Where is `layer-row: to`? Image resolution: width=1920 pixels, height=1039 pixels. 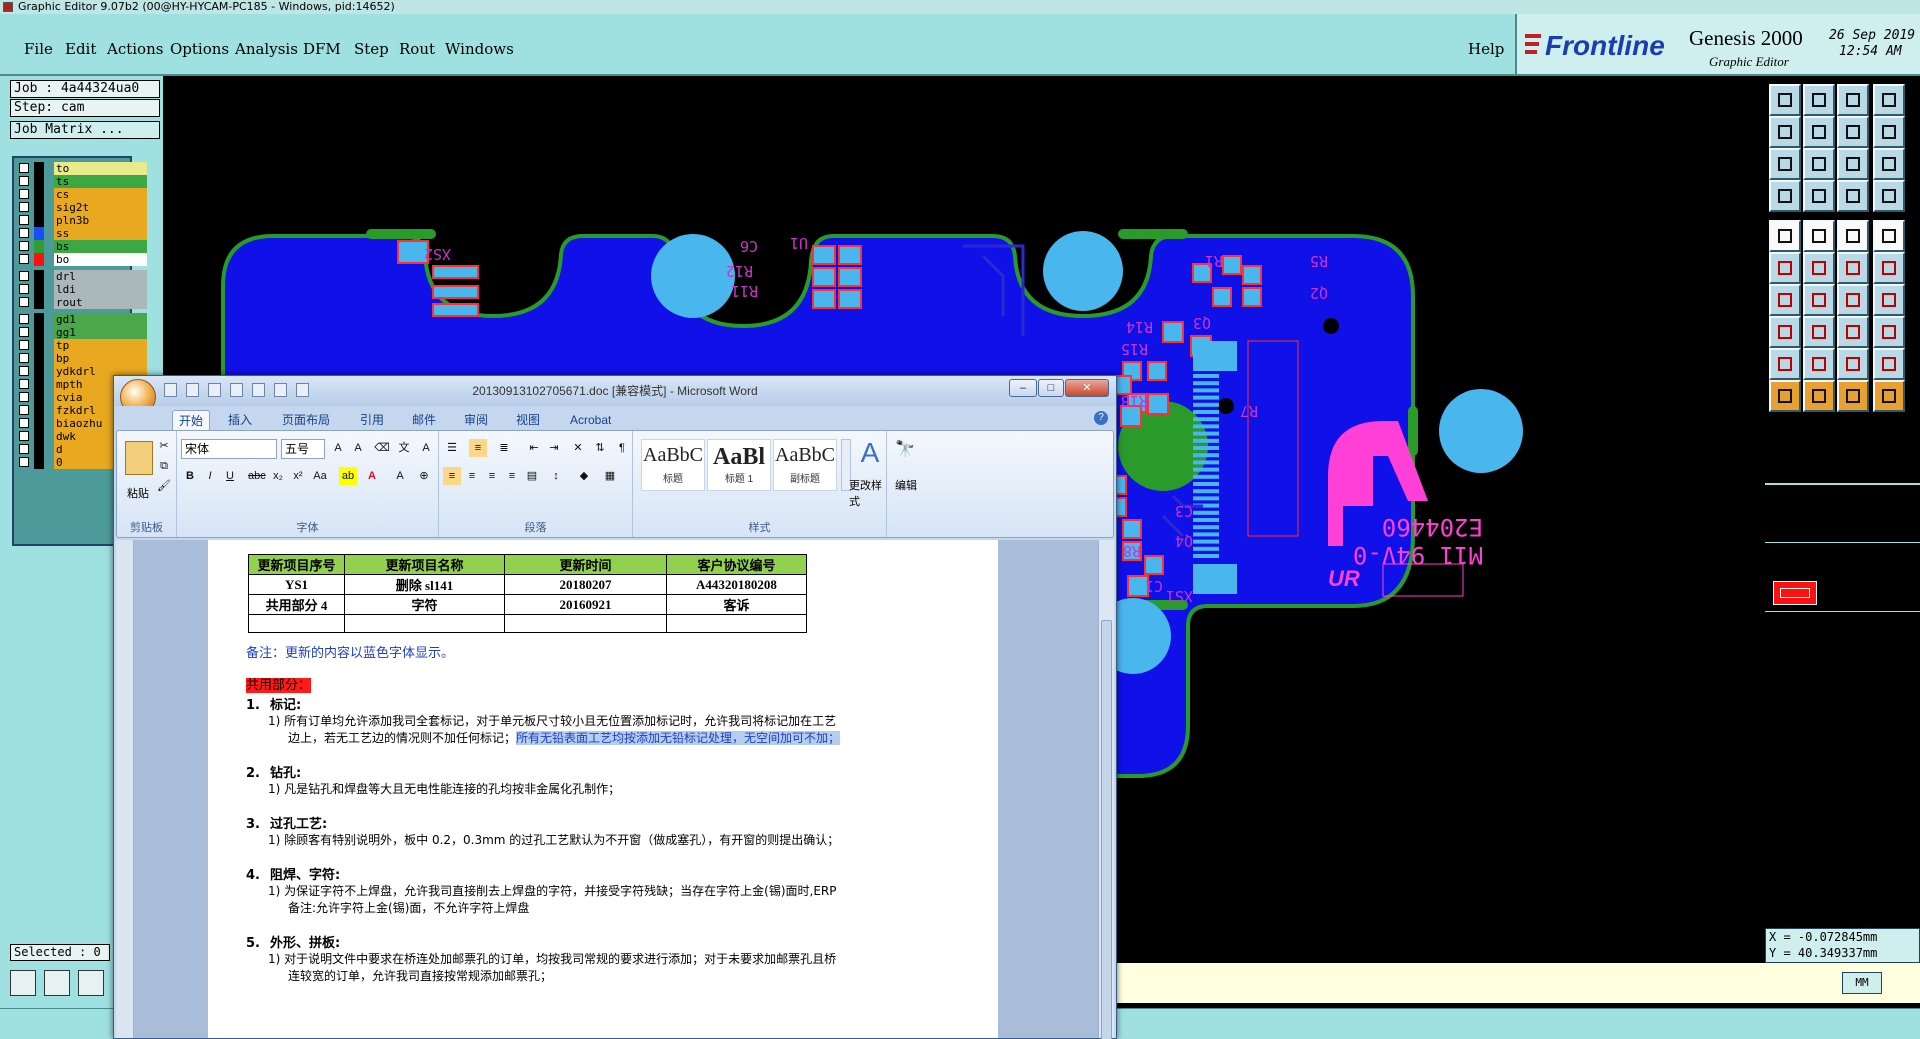 layer-row: to is located at coordinates (82, 168).